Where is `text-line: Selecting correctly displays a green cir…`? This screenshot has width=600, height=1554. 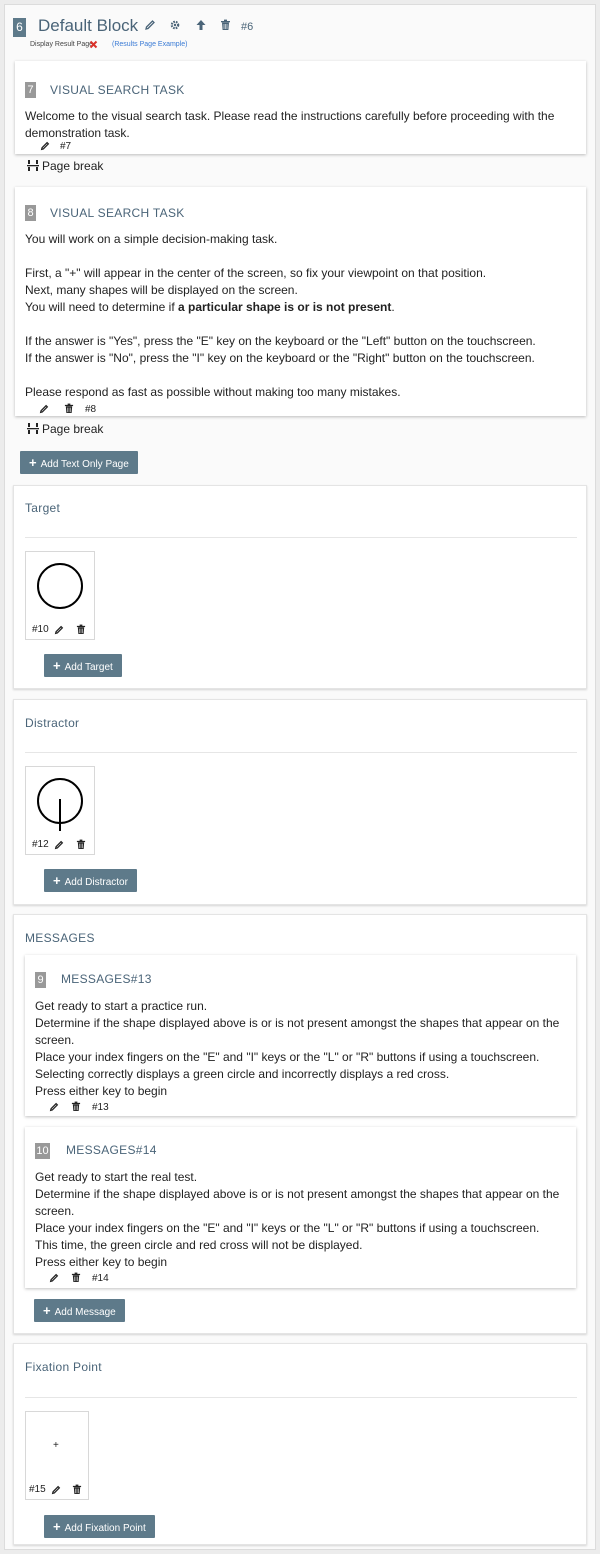
text-line: Selecting correctly displays a green cir… is located at coordinates (242, 1074).